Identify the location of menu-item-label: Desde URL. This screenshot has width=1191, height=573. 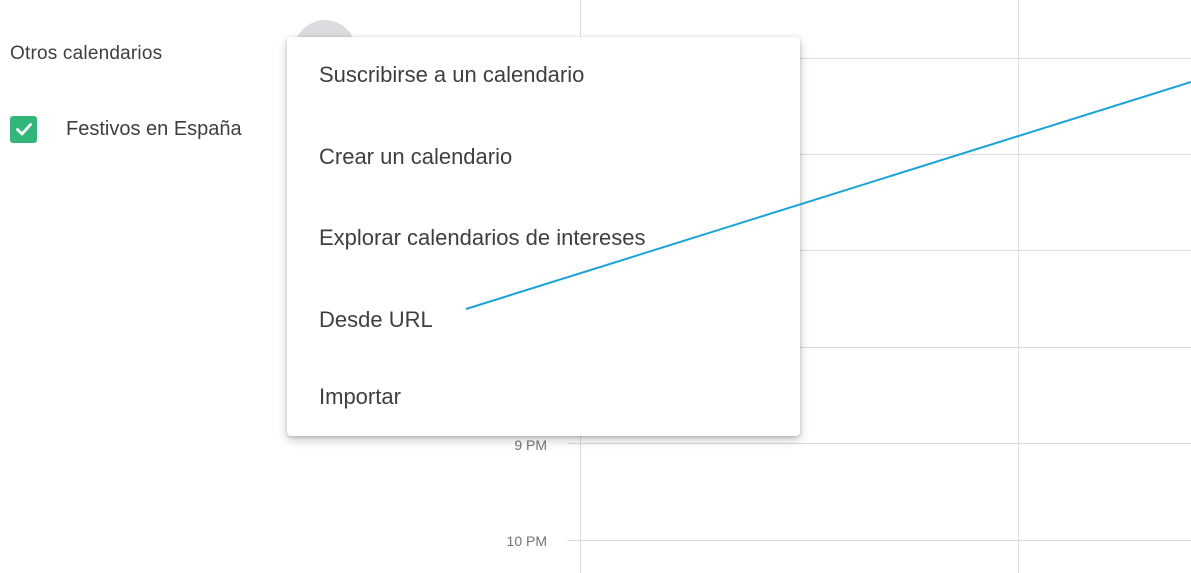
(376, 319).